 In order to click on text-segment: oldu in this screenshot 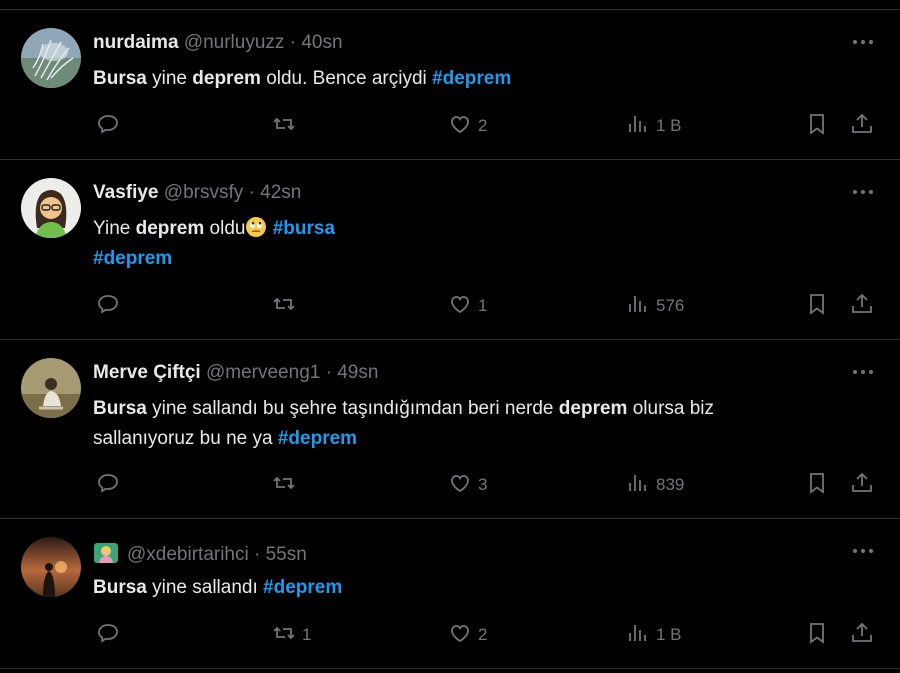, I will do `click(225, 228)`.